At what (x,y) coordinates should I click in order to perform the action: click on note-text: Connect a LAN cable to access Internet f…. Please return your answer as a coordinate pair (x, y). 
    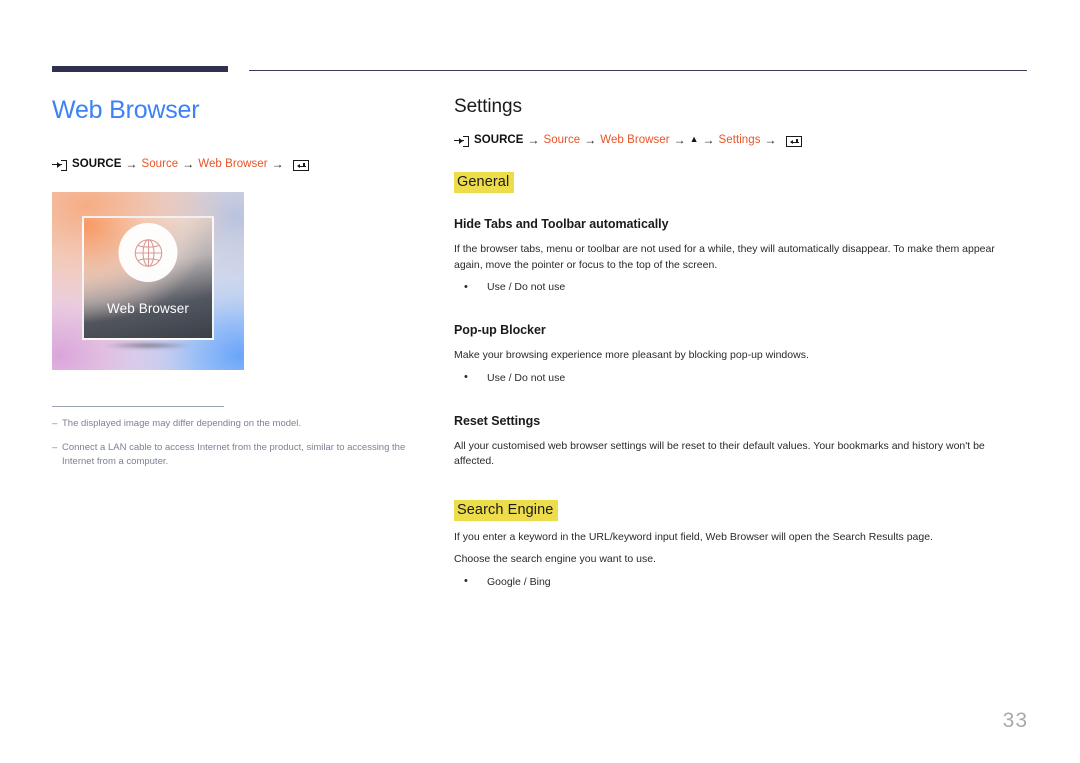
    Looking at the image, I should click on (234, 454).